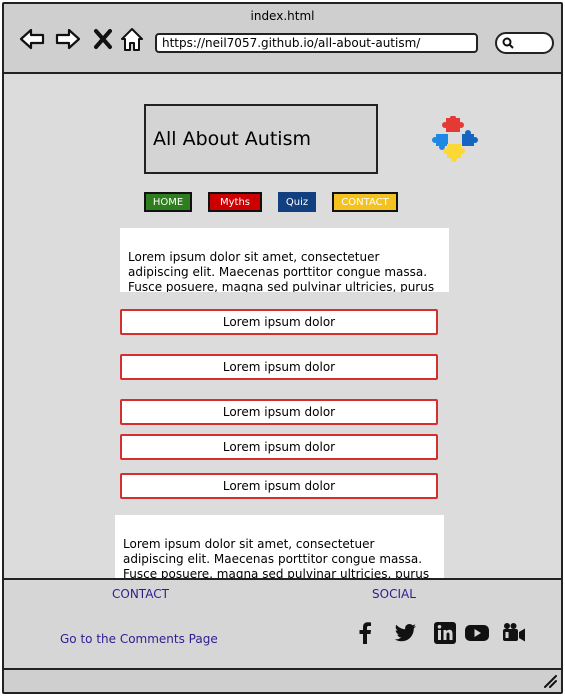 The height and width of the screenshot is (697, 565). What do you see at coordinates (508, 43) in the screenshot?
I see `search-icon` at bounding box center [508, 43].